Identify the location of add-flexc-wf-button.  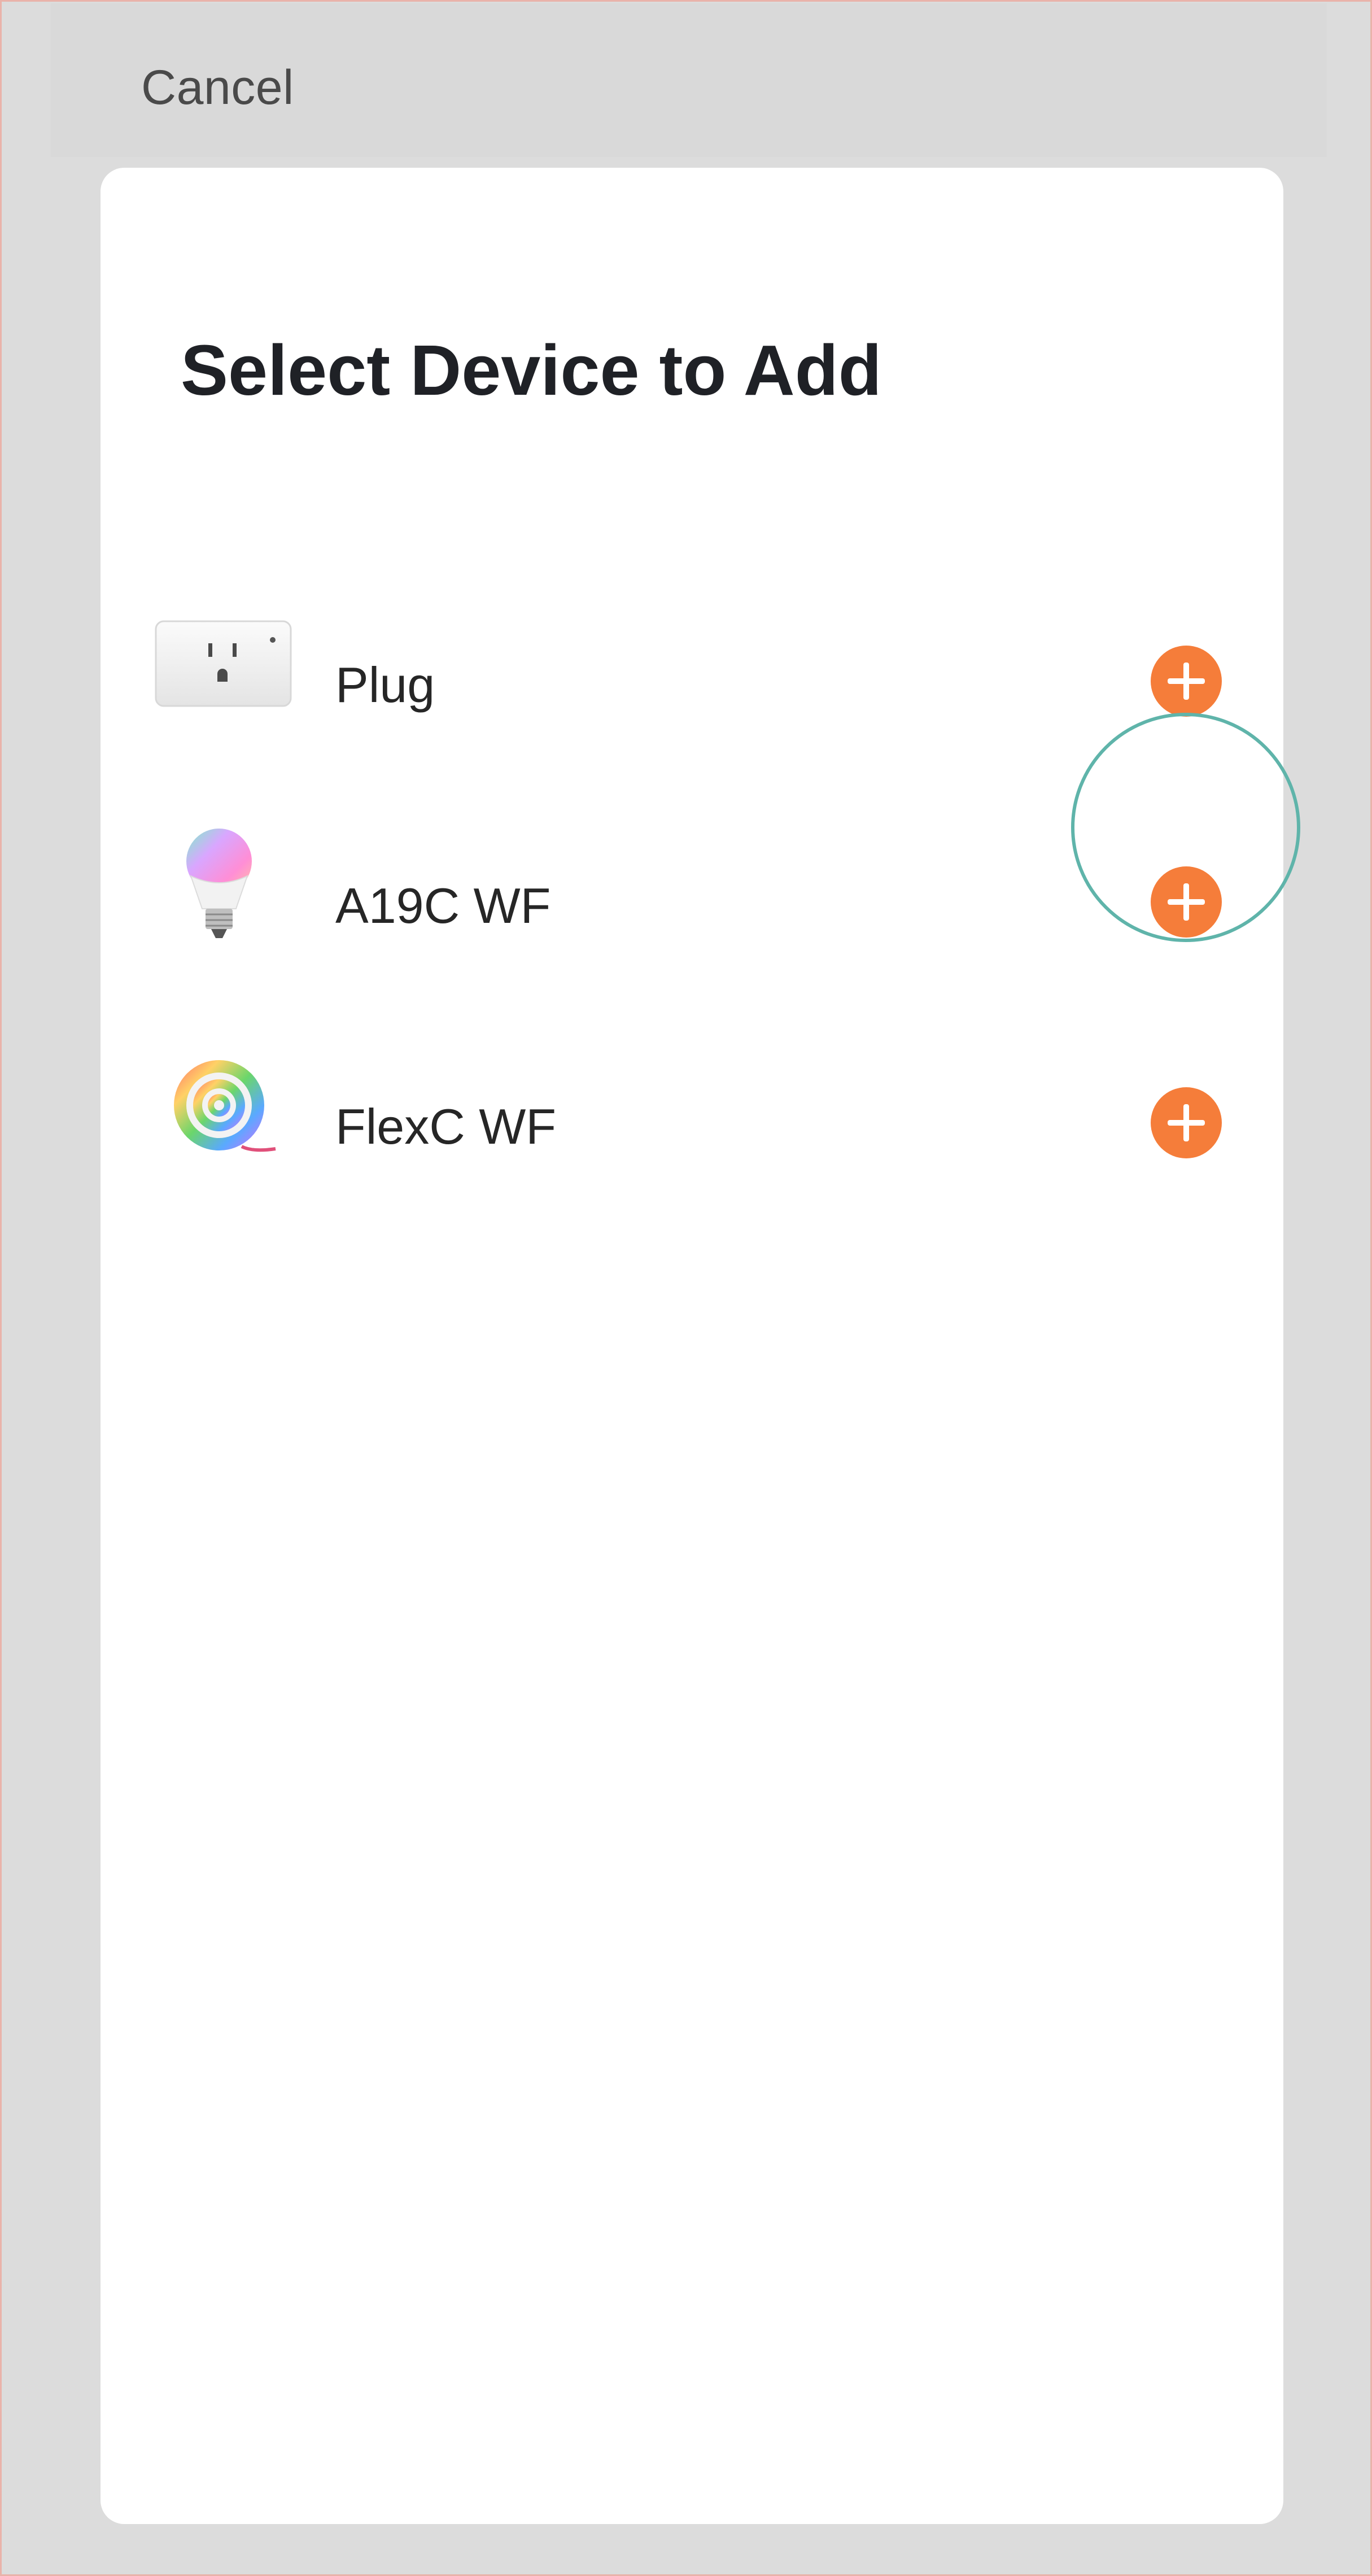
(1186, 1122).